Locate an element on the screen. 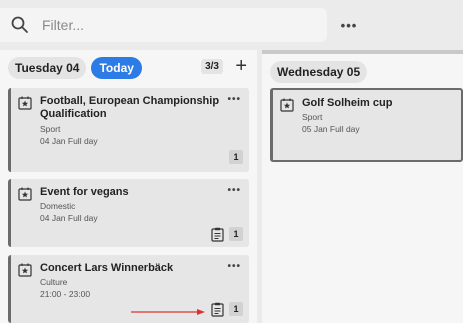 The width and height of the screenshot is (463, 323). event-title: Golf Solheim cup is located at coordinates (347, 103).